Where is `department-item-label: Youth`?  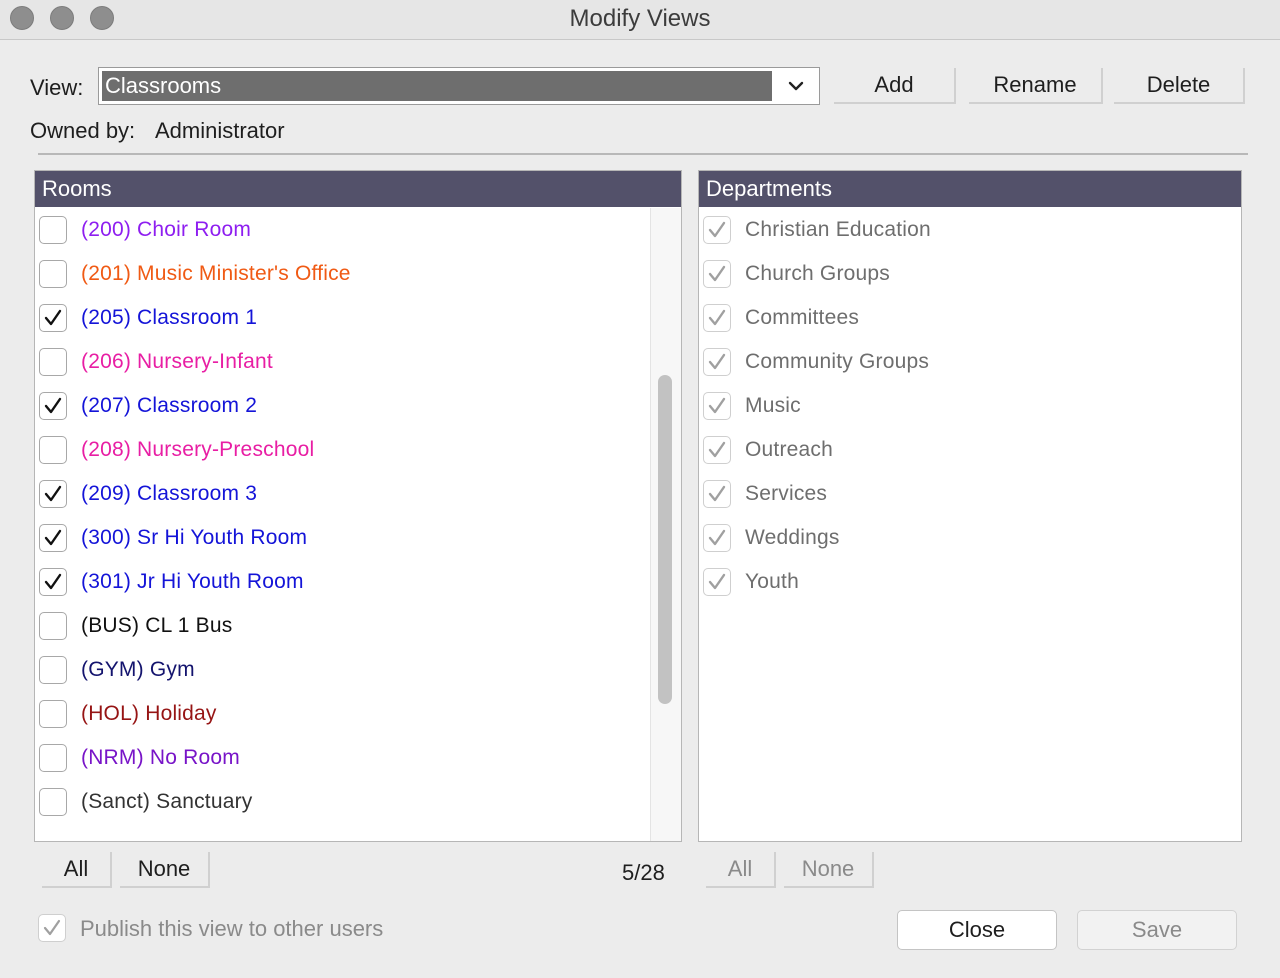
department-item-label: Youth is located at coordinates (772, 581).